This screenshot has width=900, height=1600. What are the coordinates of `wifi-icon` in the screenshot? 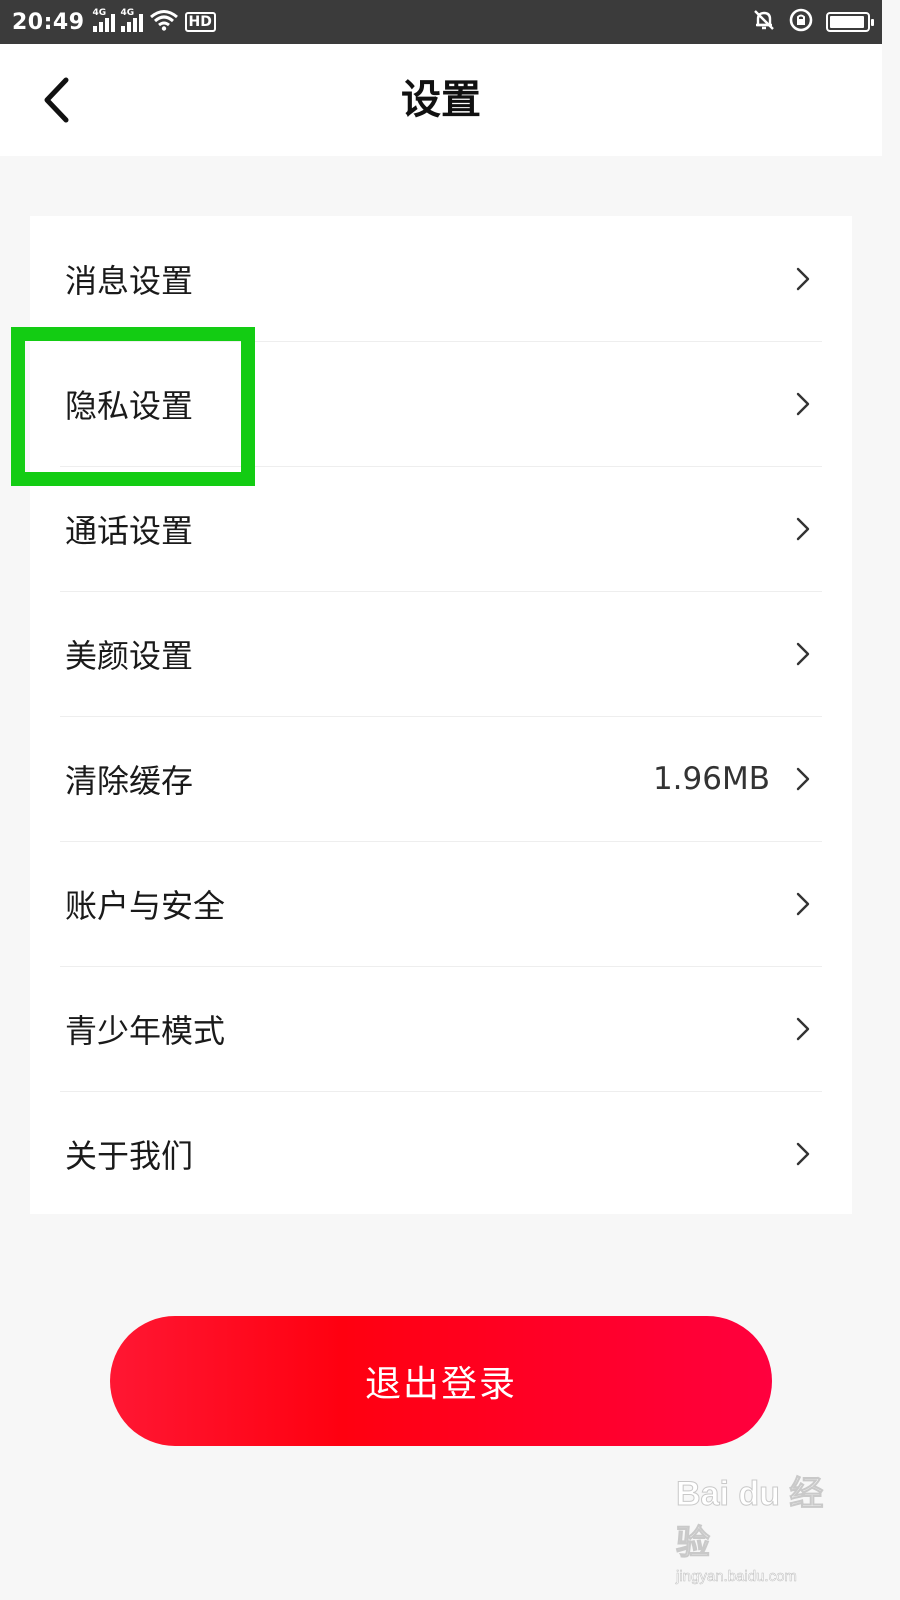 It's located at (164, 22).